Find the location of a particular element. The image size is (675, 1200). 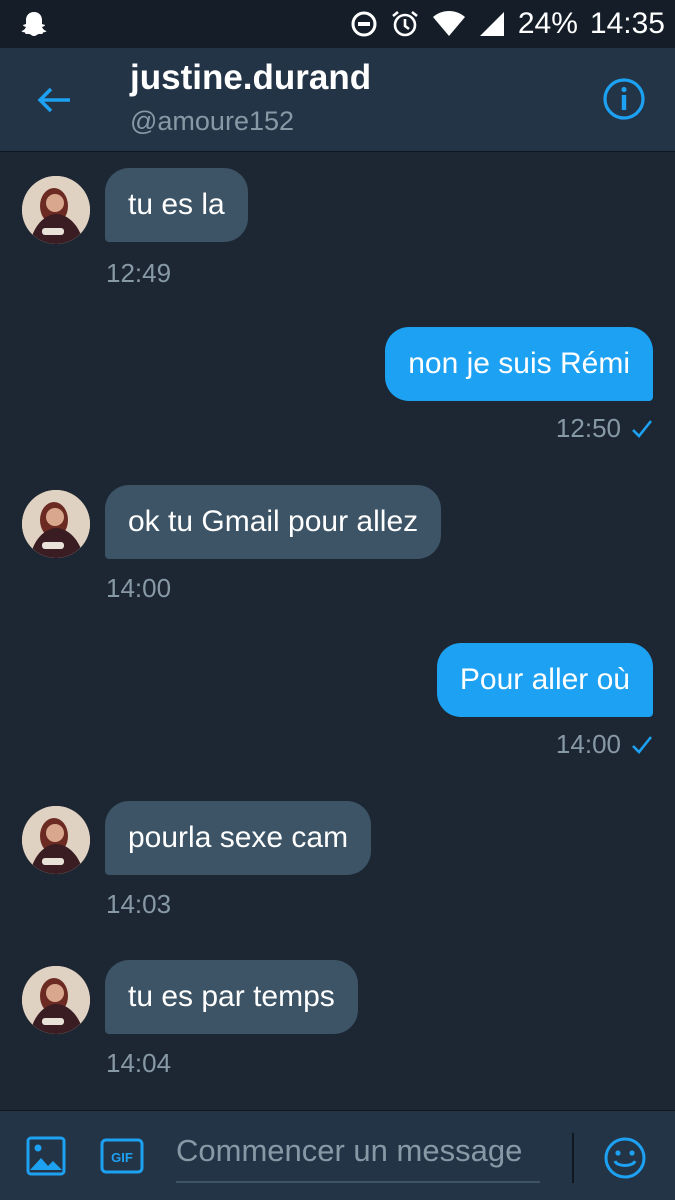

conversation-handle: @amoure152 is located at coordinates (212, 121).